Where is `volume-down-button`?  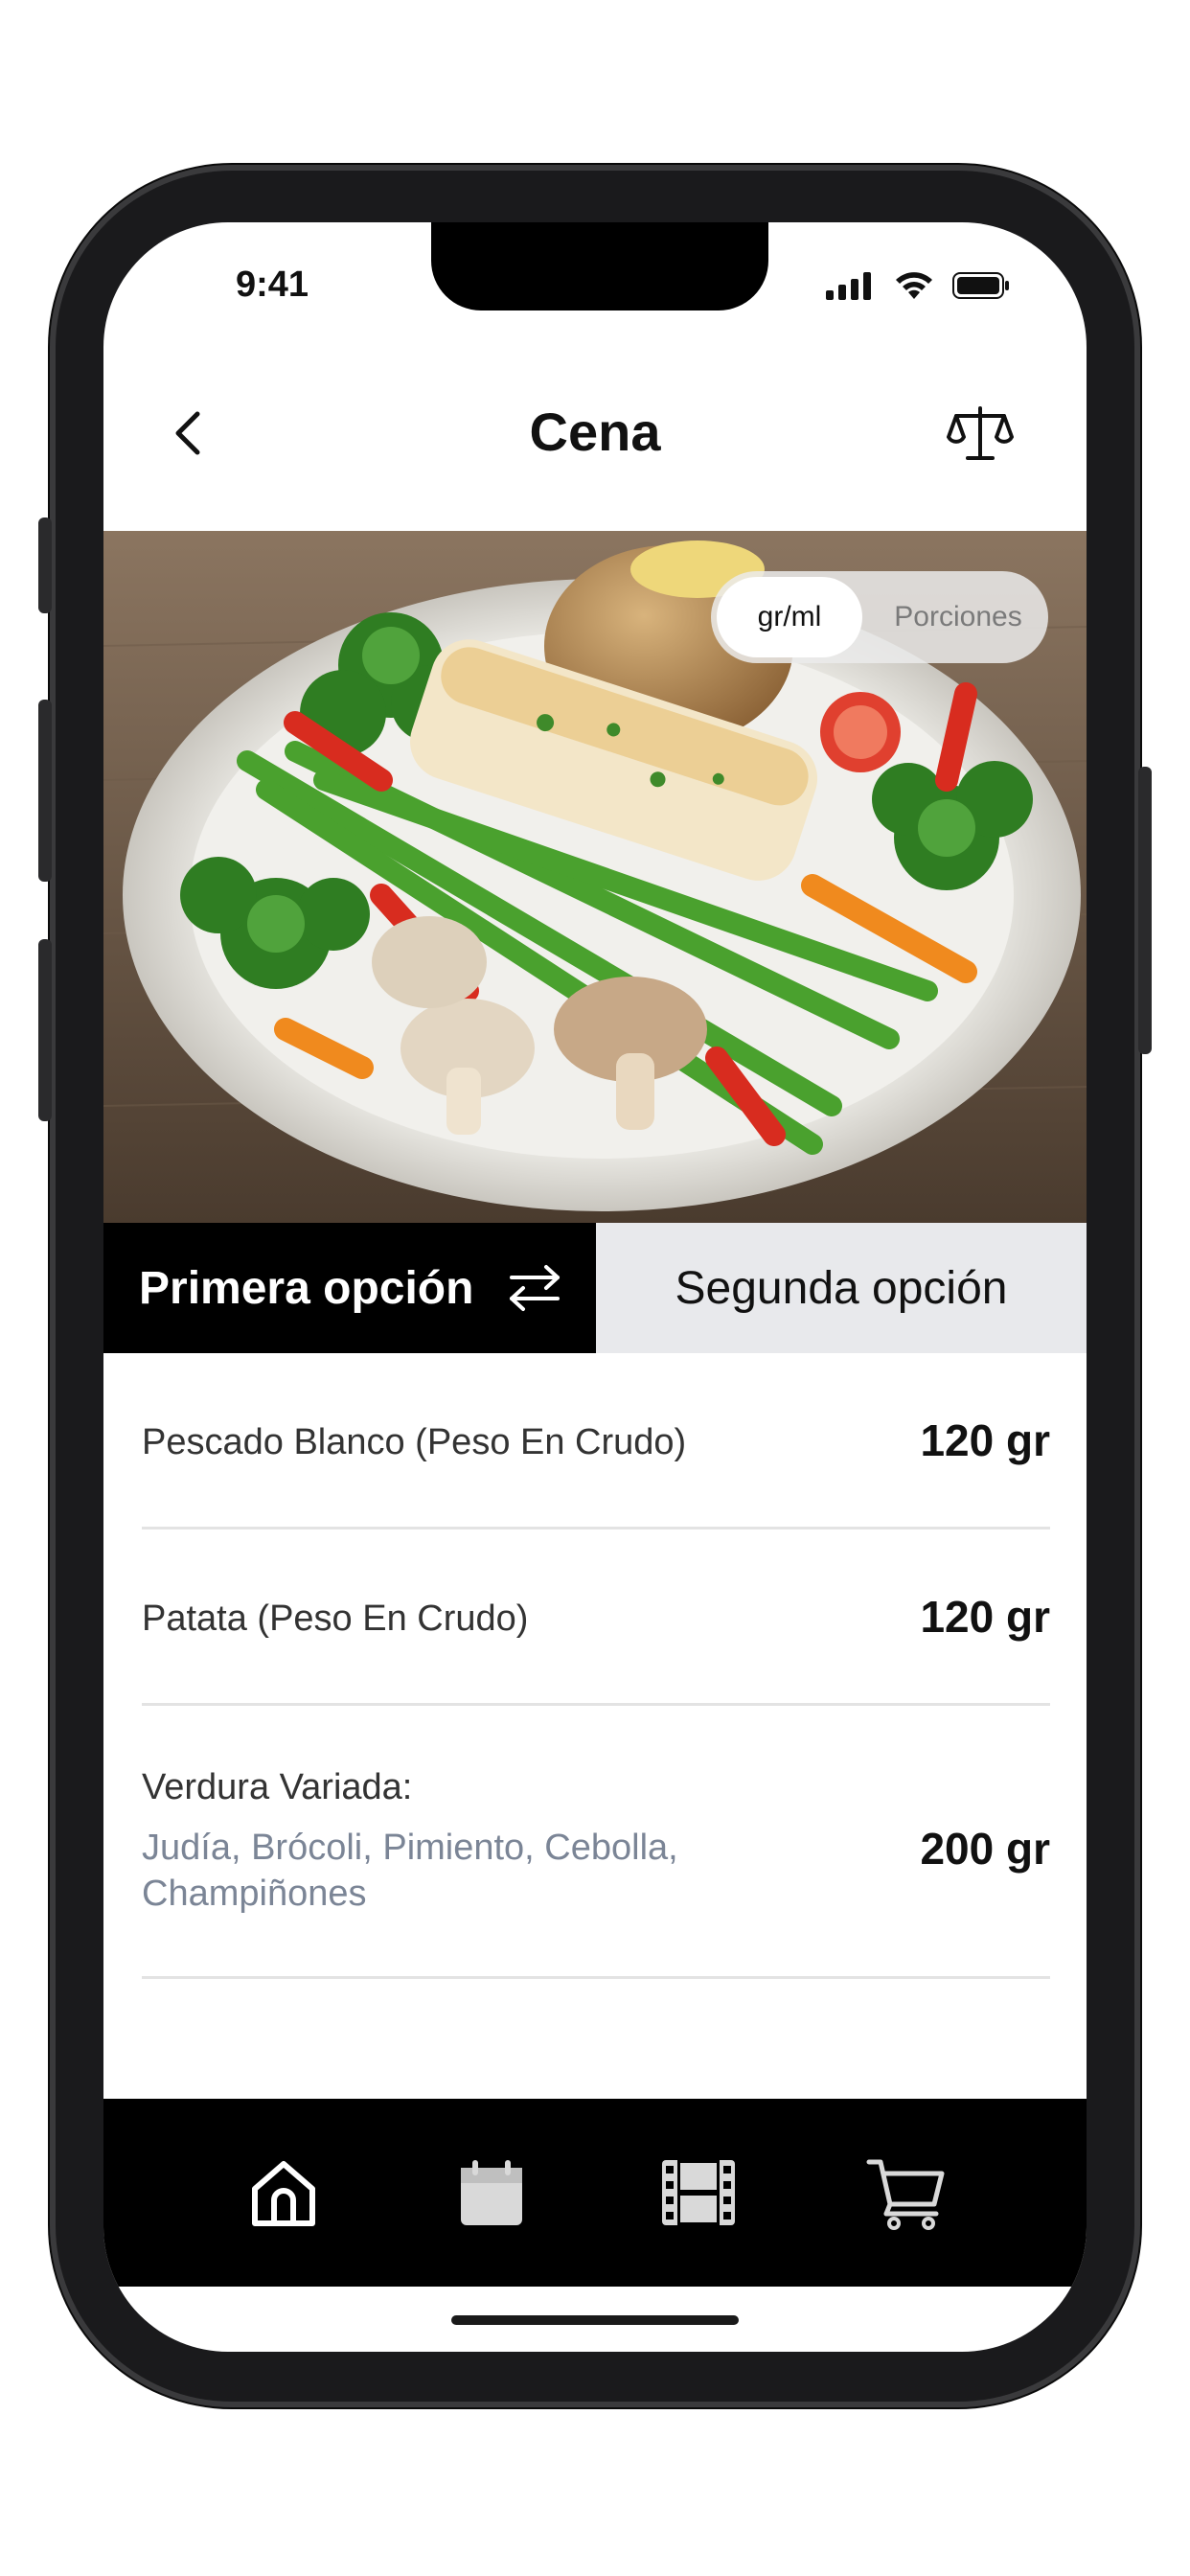
volume-down-button is located at coordinates (45, 1030).